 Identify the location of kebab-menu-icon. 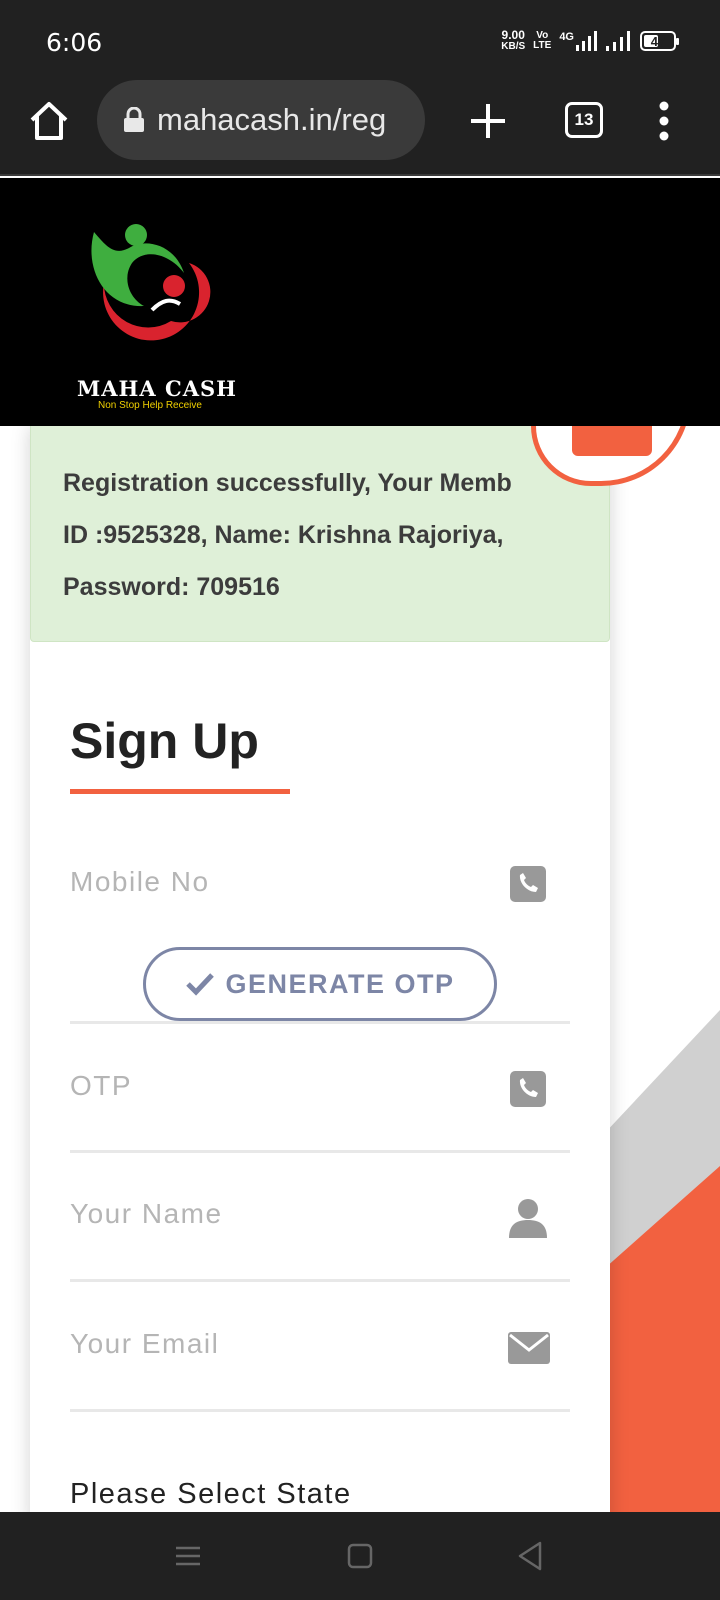
(664, 121).